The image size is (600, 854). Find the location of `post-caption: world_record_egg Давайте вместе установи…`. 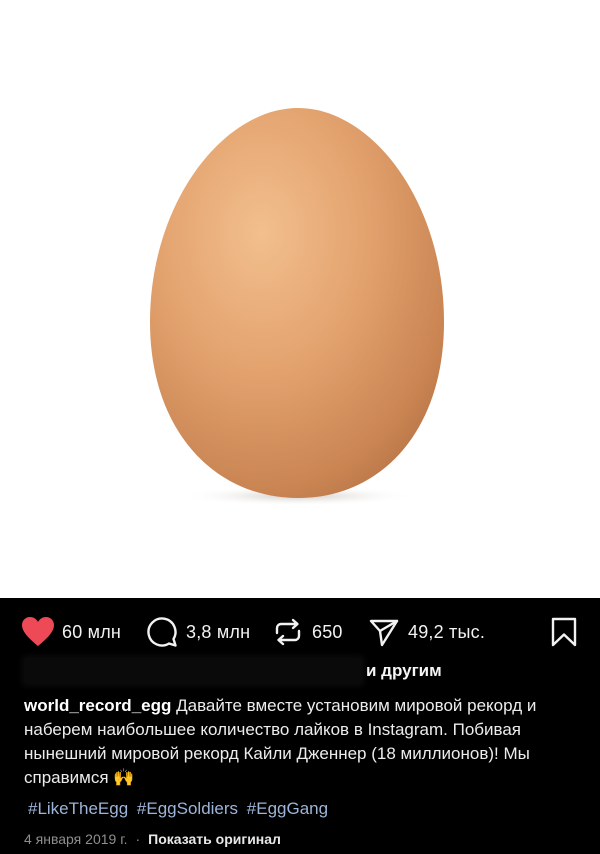

post-caption: world_record_egg Давайте вместе установи… is located at coordinates (302, 742).